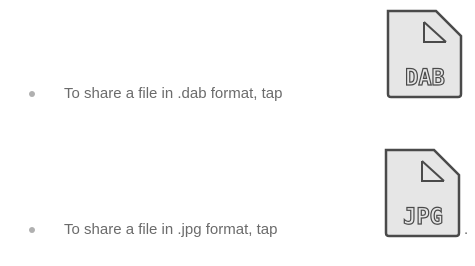 This screenshot has height=266, width=475. I want to click on dab-icon-label: DAB, so click(425, 78).